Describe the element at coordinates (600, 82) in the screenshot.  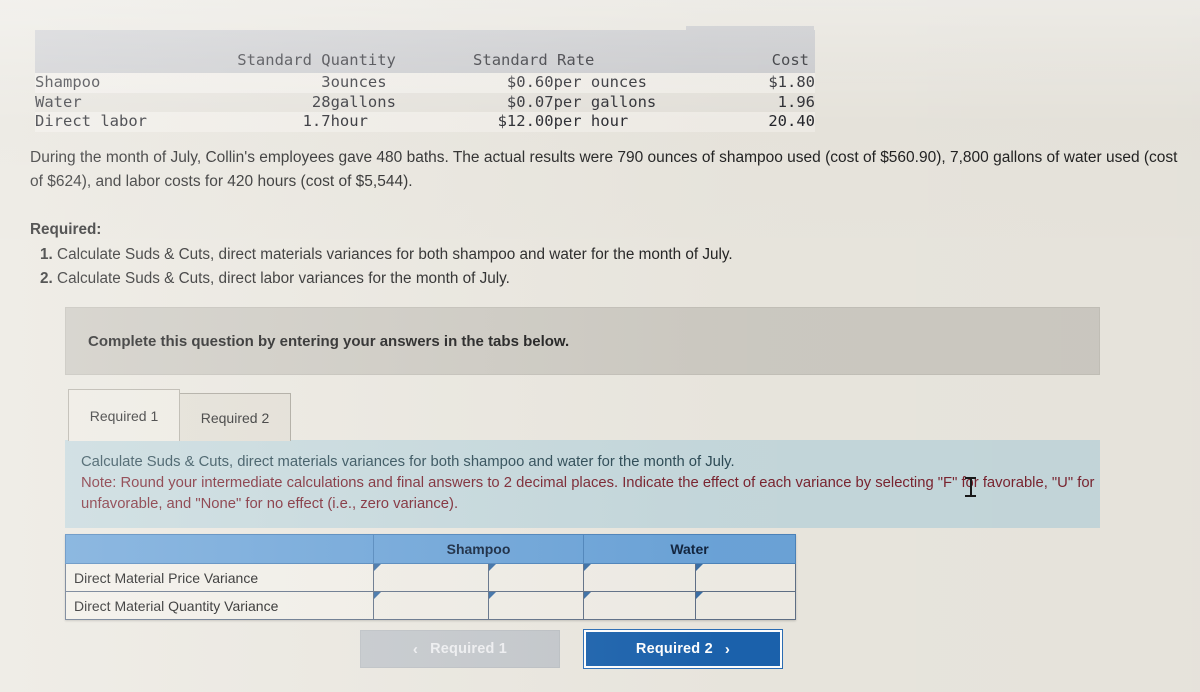
I see `row-per: per ounces` at that location.